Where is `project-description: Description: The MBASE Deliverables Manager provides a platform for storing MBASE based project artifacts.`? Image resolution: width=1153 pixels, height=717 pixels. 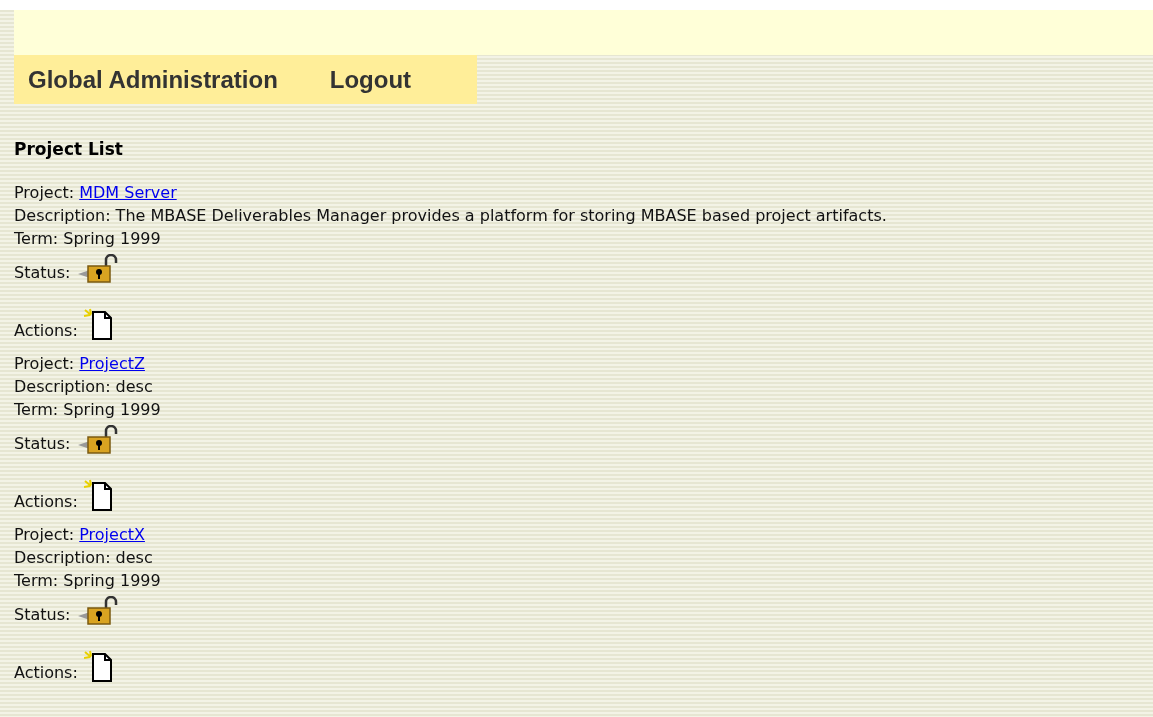
project-description: Description: The MBASE Deliverables Manager provides a platform for storing MBASE based project artifacts. is located at coordinates (451, 216).